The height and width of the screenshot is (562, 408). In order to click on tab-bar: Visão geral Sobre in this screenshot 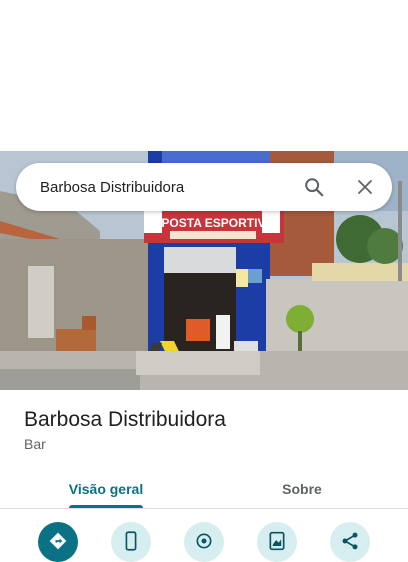, I will do `click(204, 489)`.